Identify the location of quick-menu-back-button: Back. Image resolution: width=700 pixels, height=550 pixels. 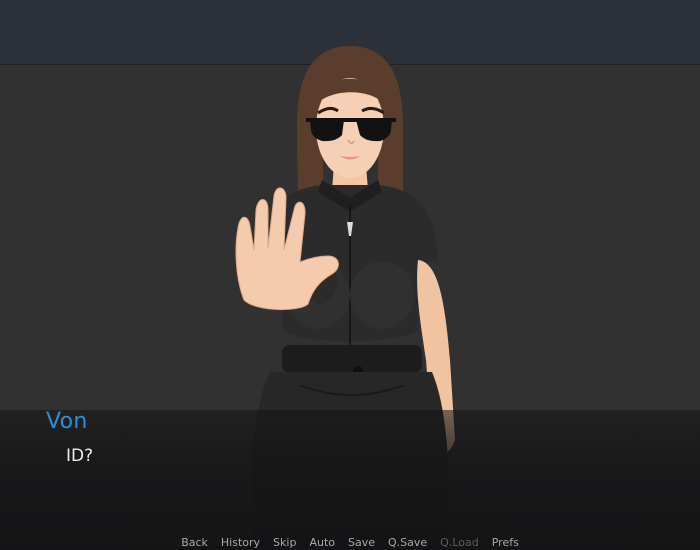
(194, 542).